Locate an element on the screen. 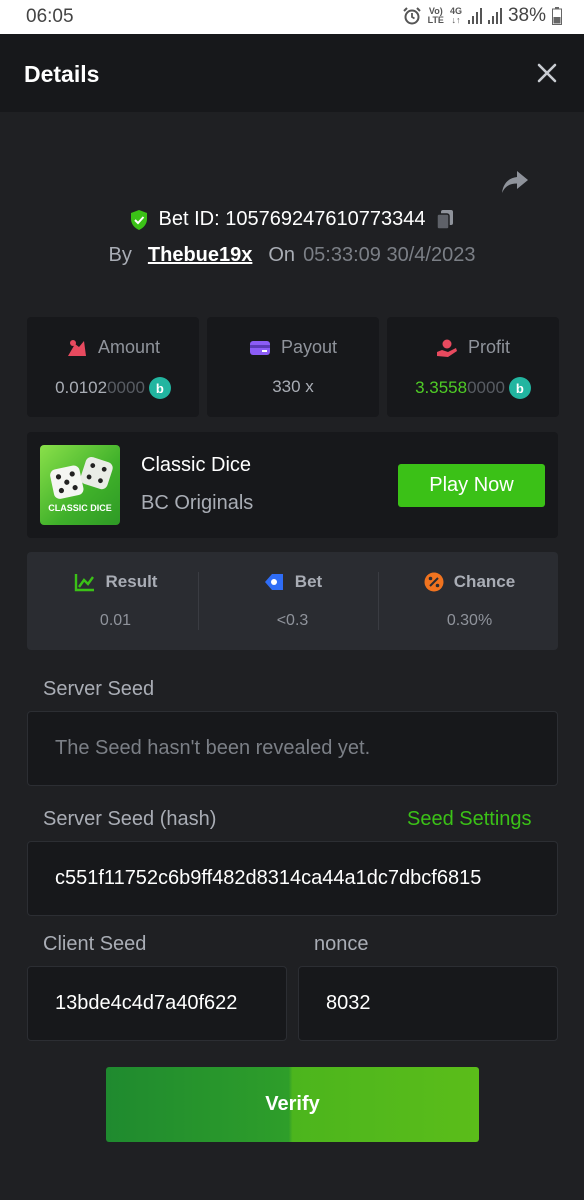  payout-card: Payout 330 x is located at coordinates (293, 367).